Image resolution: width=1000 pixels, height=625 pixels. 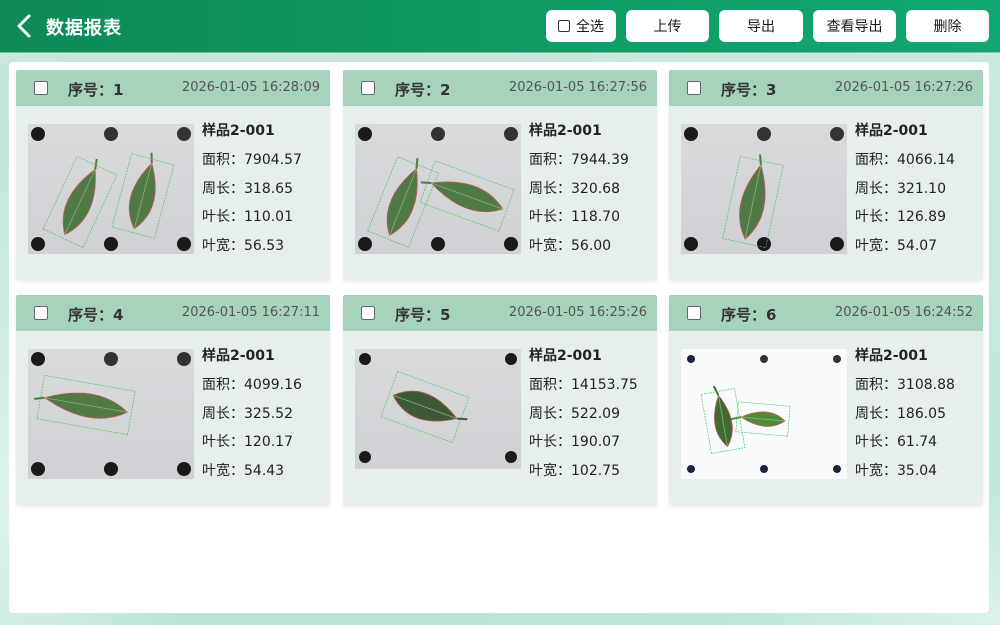 What do you see at coordinates (903, 312) in the screenshot?
I see `card-timestamp: 2026-01-05 16:24:52` at bounding box center [903, 312].